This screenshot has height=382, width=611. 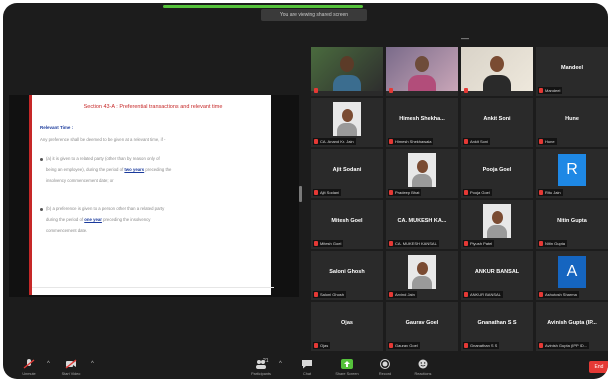 I want to click on start-video-label: Start Video, so click(x=71, y=374).